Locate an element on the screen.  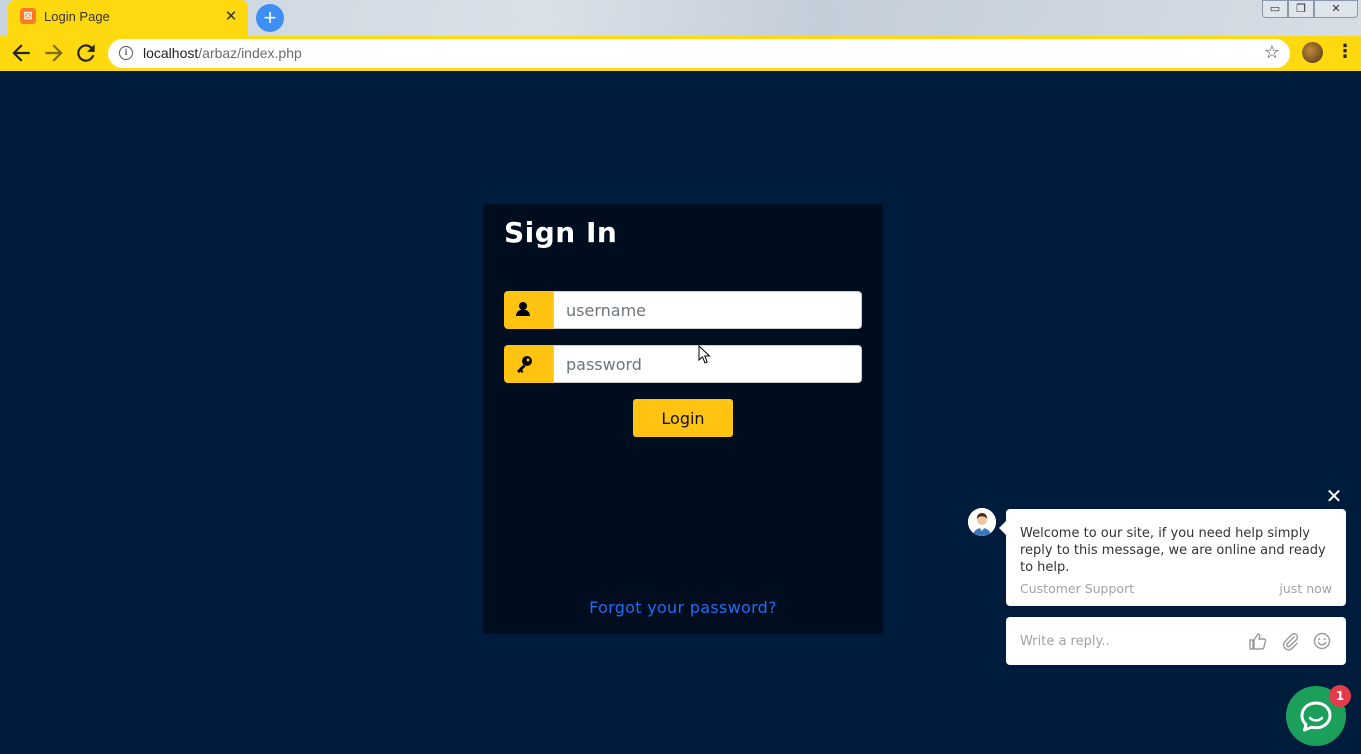
password-field-group is located at coordinates (683, 364).